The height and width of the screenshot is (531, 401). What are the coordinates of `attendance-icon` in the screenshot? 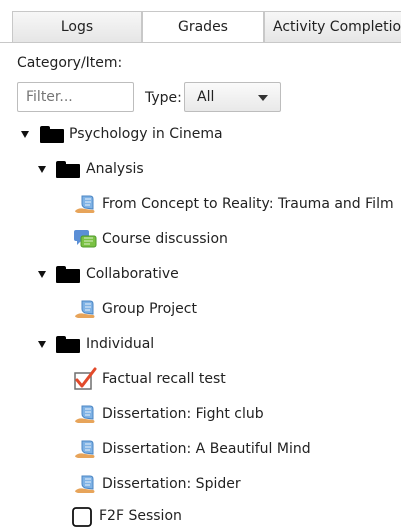 It's located at (82, 517).